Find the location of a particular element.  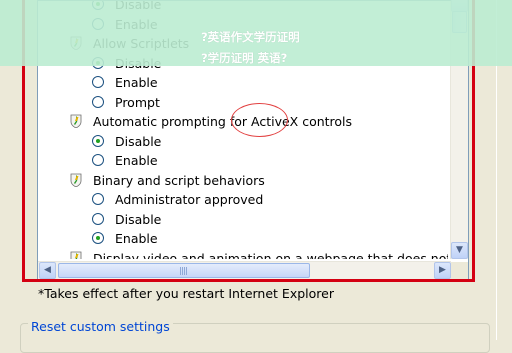

reset-group-title: Reset custom settings is located at coordinates (100, 326).